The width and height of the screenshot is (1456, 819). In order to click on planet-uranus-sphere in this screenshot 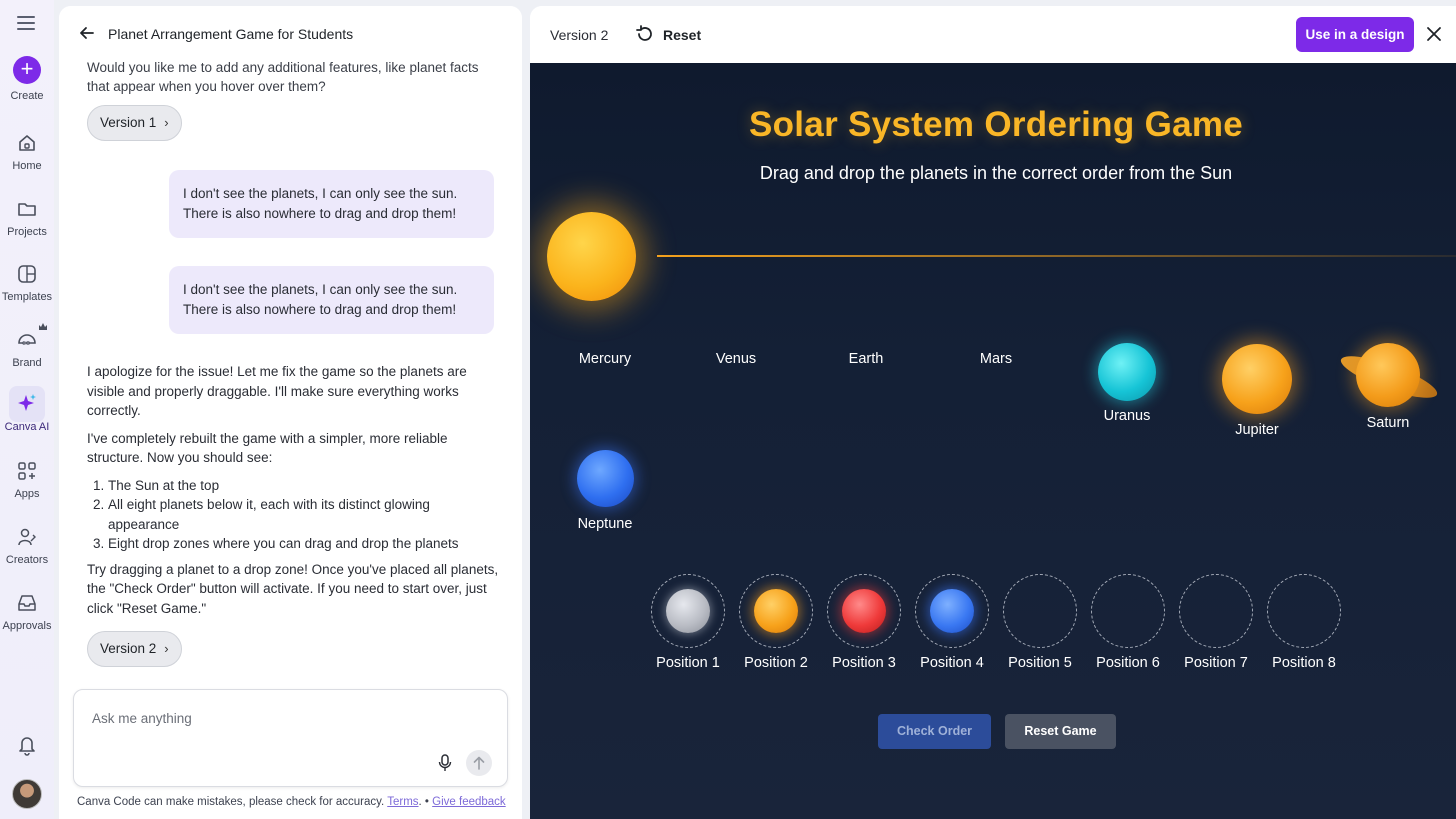, I will do `click(1127, 372)`.